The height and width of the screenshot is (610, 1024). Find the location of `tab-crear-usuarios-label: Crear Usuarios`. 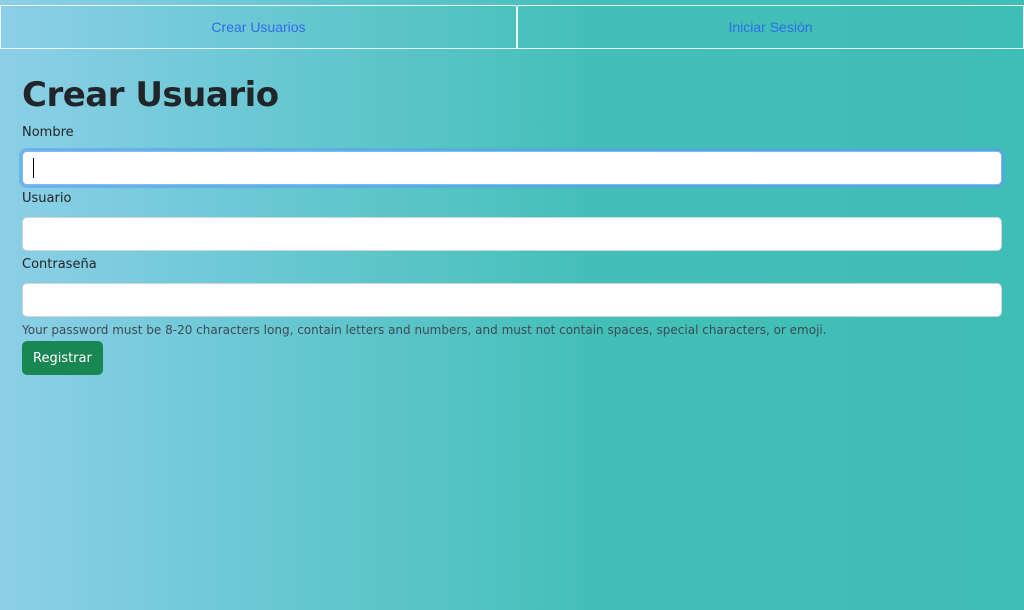

tab-crear-usuarios-label: Crear Usuarios is located at coordinates (258, 27).